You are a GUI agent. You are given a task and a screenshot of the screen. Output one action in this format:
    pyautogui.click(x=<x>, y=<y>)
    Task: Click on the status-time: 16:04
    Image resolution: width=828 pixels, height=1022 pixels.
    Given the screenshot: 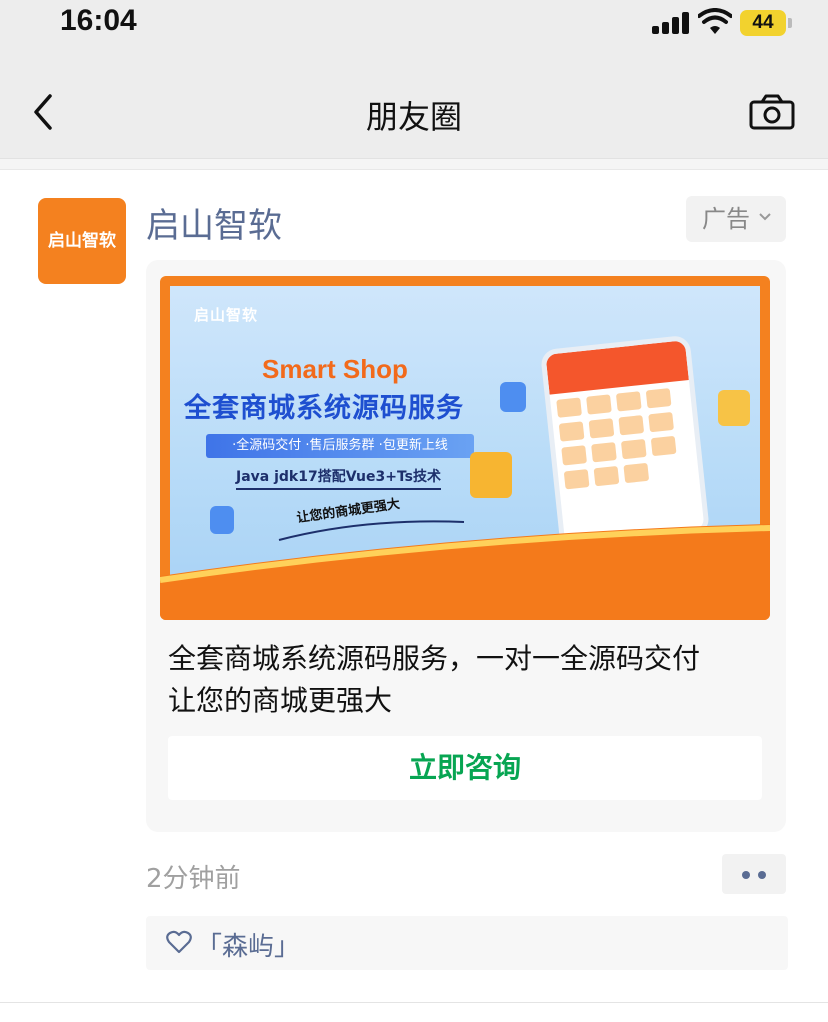 What is the action you would take?
    pyautogui.click(x=98, y=20)
    